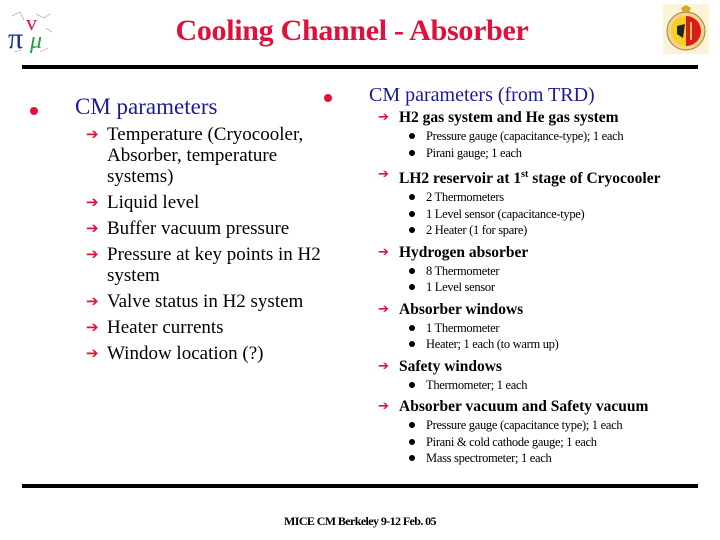 This screenshot has height=540, width=720. I want to click on top-divider, so click(360, 67).